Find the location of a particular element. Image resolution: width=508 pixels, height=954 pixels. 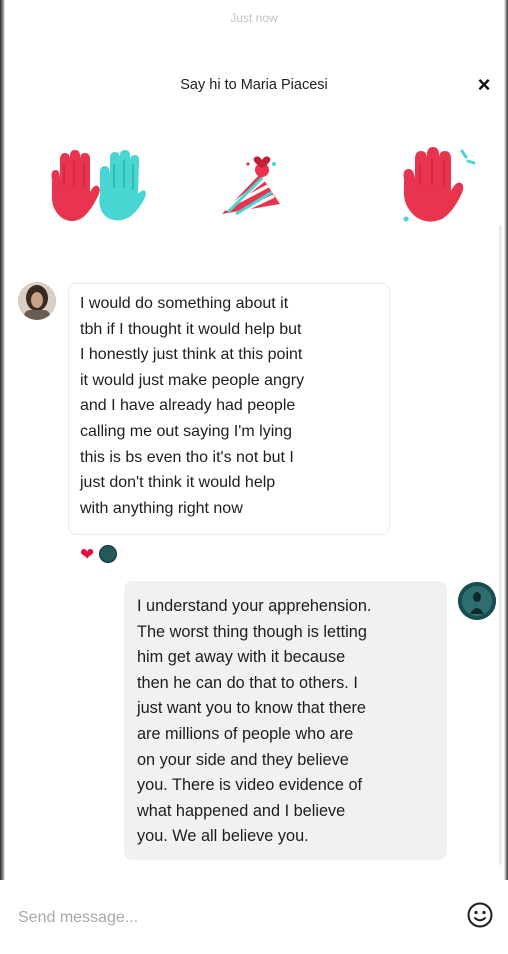

emoji-smiley-icon is located at coordinates (480, 915).